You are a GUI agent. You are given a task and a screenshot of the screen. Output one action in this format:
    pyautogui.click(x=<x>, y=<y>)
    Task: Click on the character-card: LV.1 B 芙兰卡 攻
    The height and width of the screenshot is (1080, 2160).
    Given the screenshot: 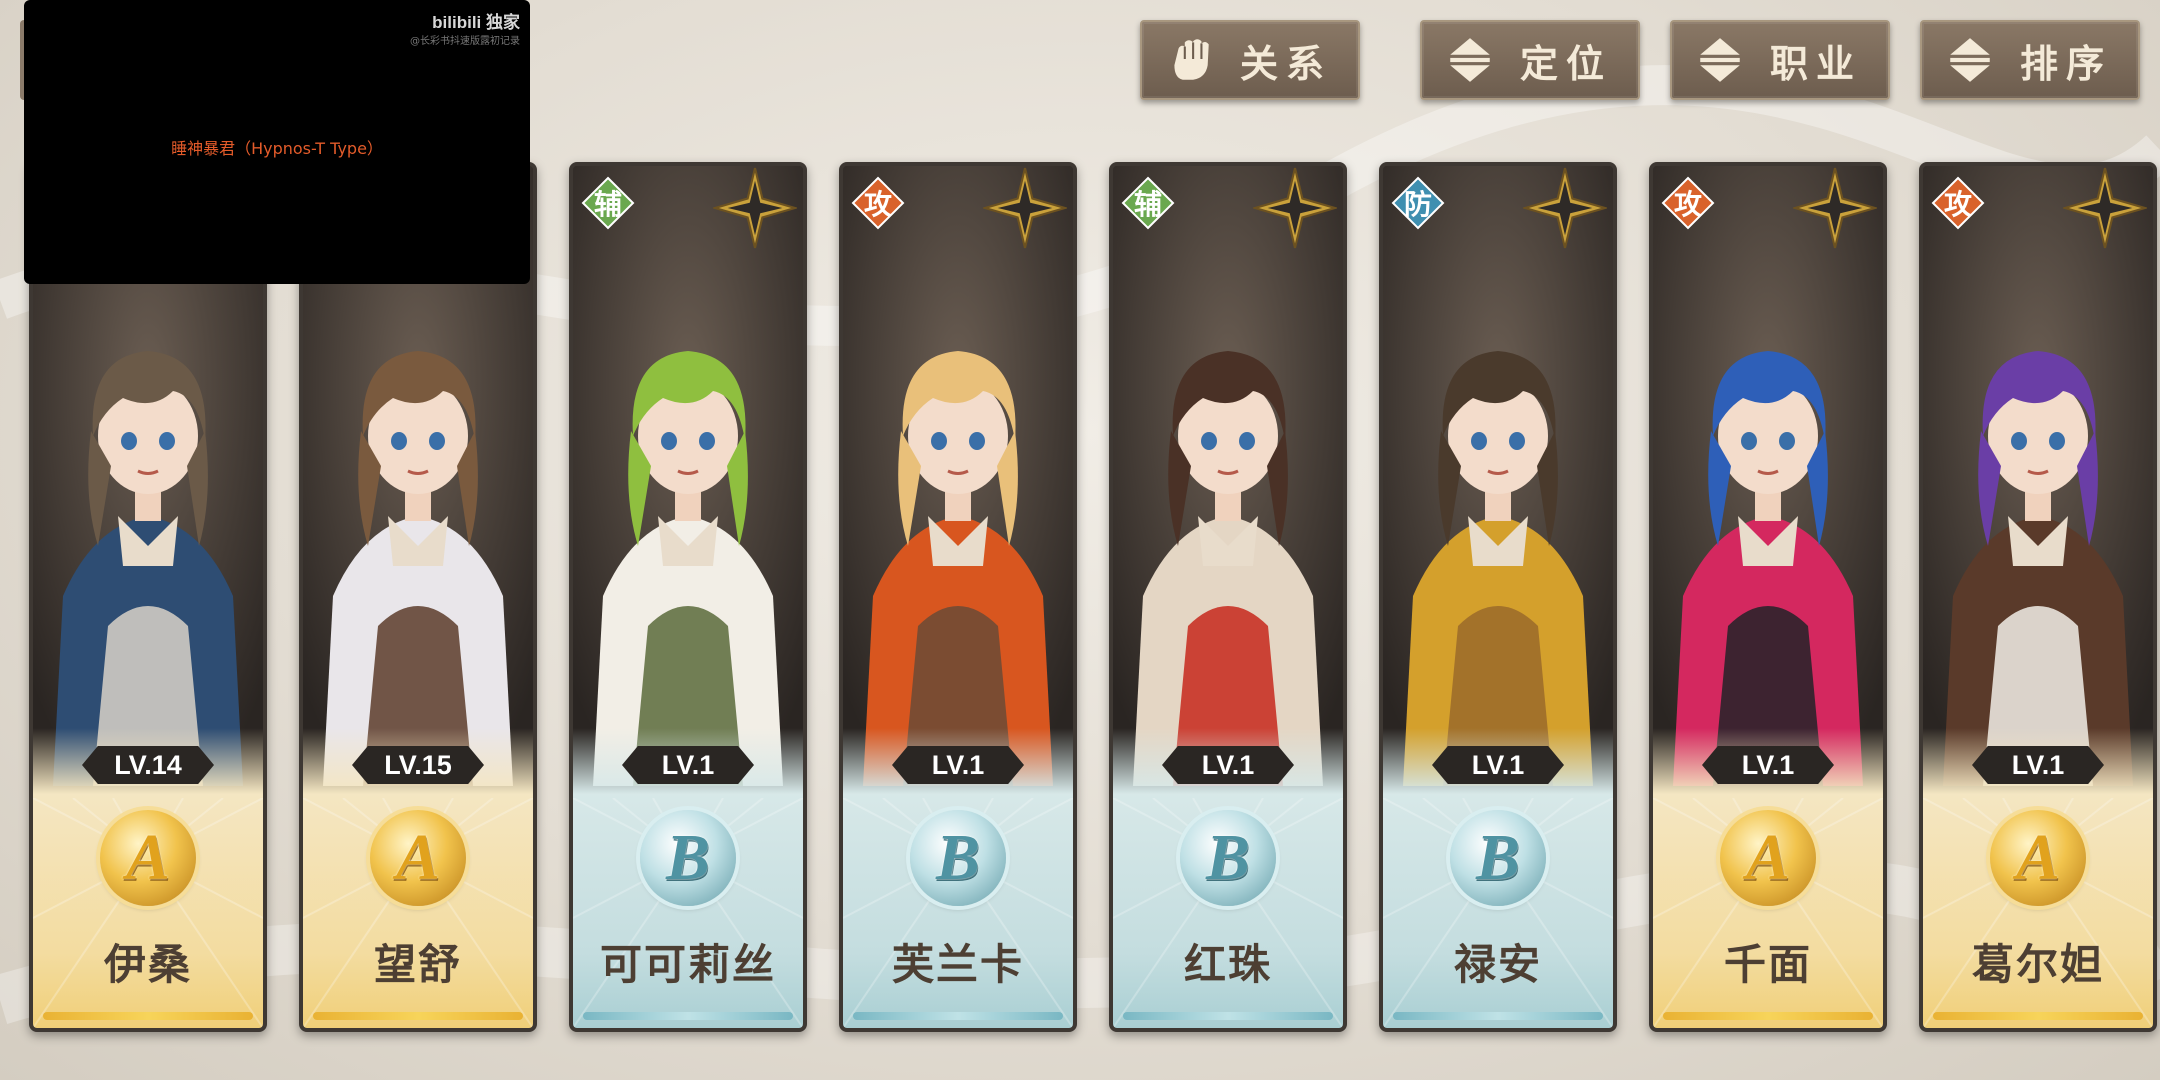 What is the action you would take?
    pyautogui.click(x=958, y=597)
    